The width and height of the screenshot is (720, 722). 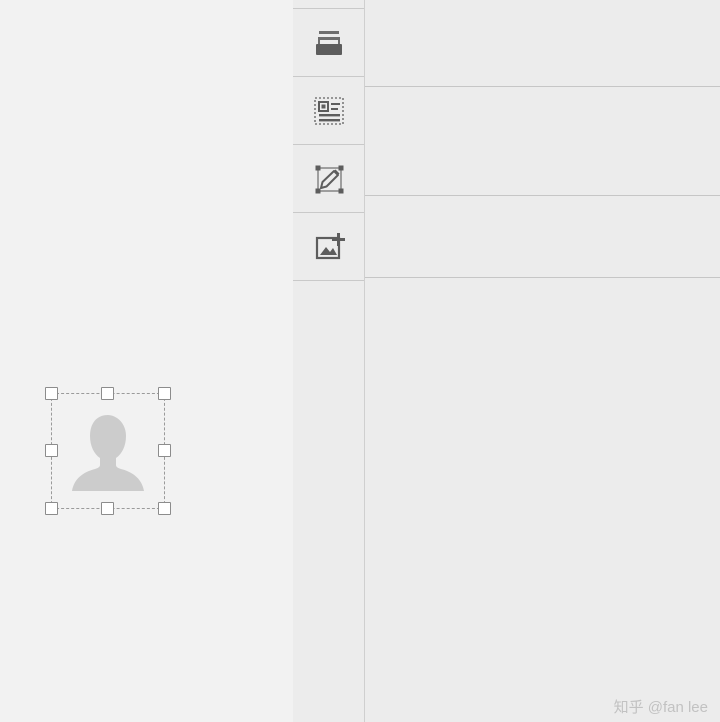 I want to click on symbol-properties-icon, so click(x=329, y=111).